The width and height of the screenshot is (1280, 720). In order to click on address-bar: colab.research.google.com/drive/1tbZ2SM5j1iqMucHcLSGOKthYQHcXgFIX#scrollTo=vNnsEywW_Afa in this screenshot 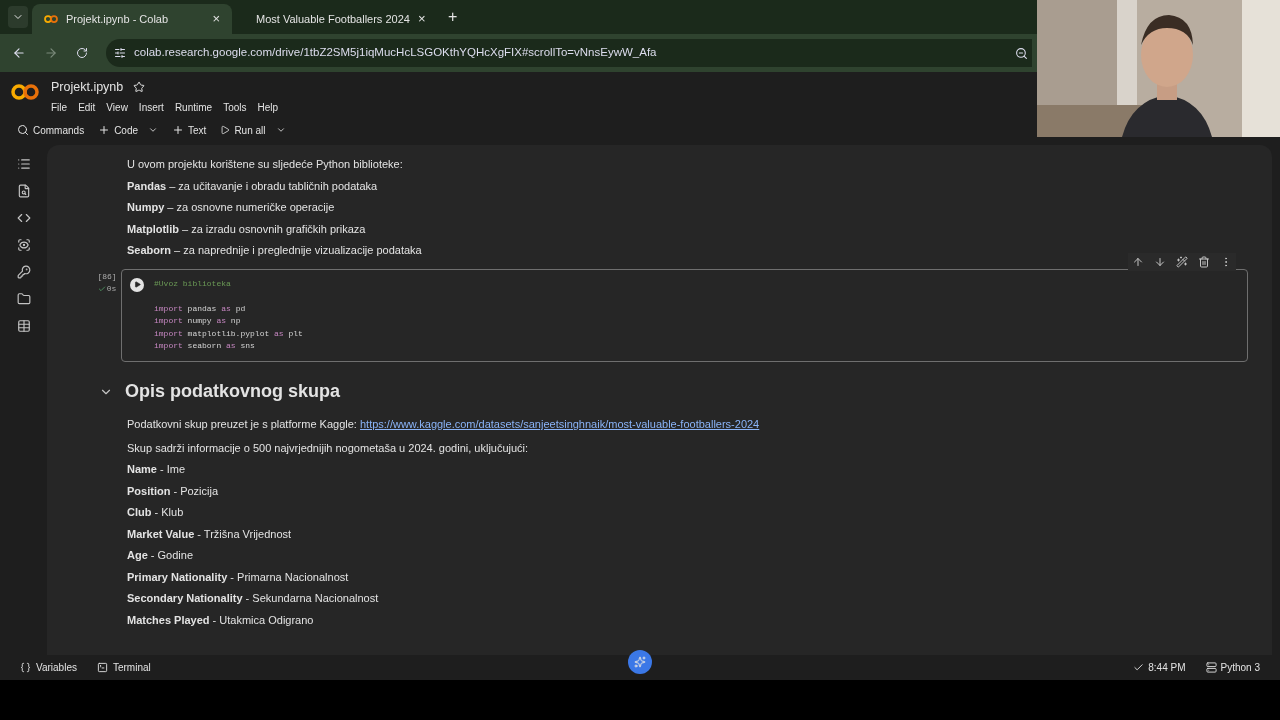, I will do `click(569, 53)`.